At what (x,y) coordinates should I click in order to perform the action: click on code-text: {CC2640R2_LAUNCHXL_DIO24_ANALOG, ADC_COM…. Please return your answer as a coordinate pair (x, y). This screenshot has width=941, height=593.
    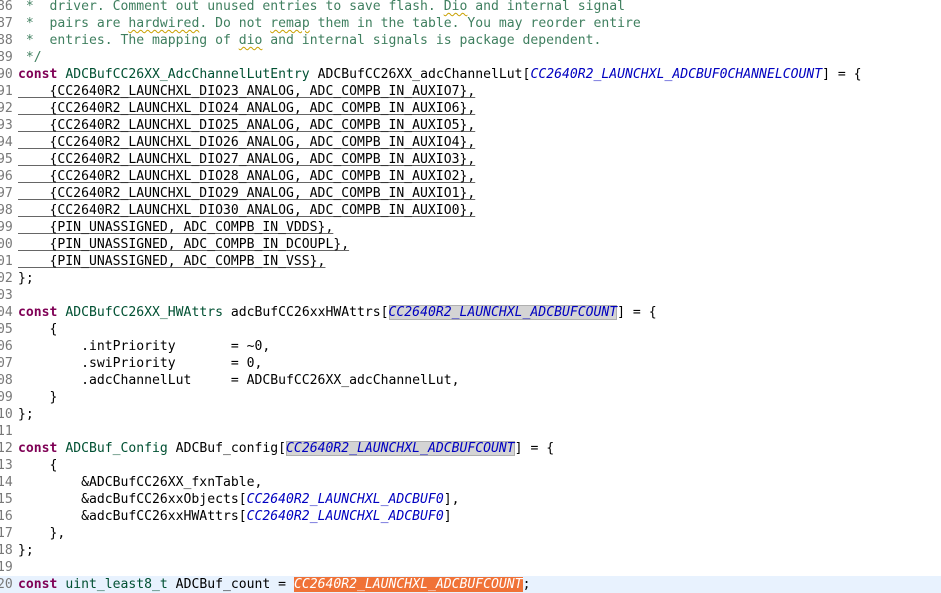
    Looking at the image, I should click on (247, 108).